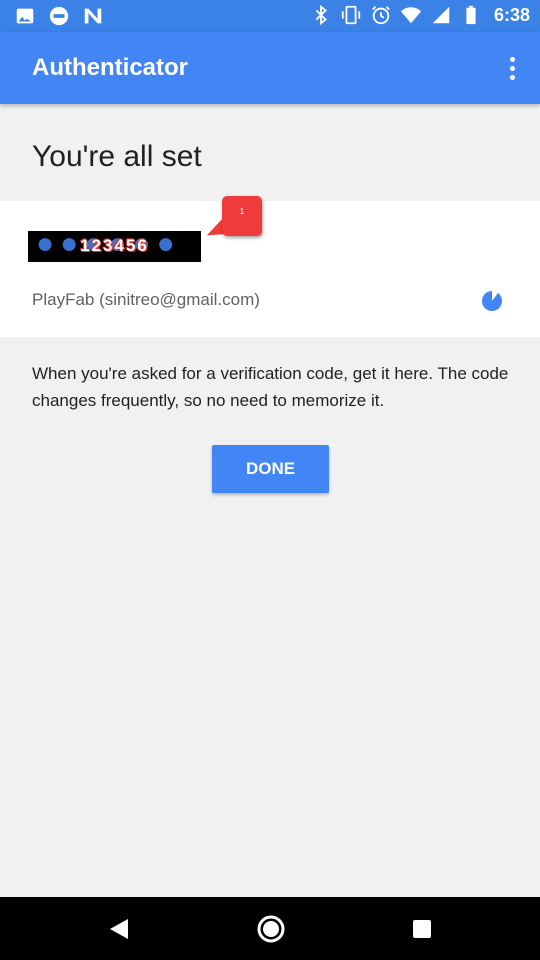 This screenshot has height=960, width=540. I want to click on home-icon, so click(271, 929).